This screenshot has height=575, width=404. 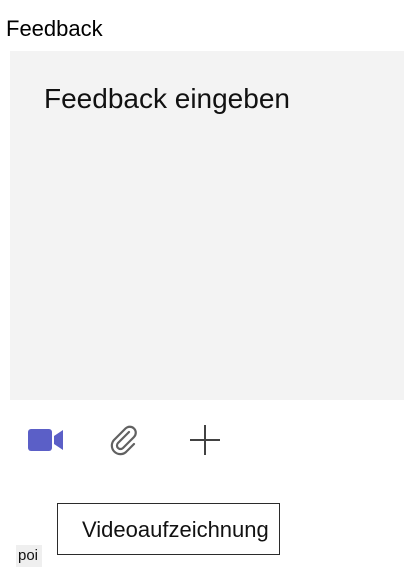 What do you see at coordinates (175, 529) in the screenshot?
I see `tooltip-text: Videoaufzeichnung` at bounding box center [175, 529].